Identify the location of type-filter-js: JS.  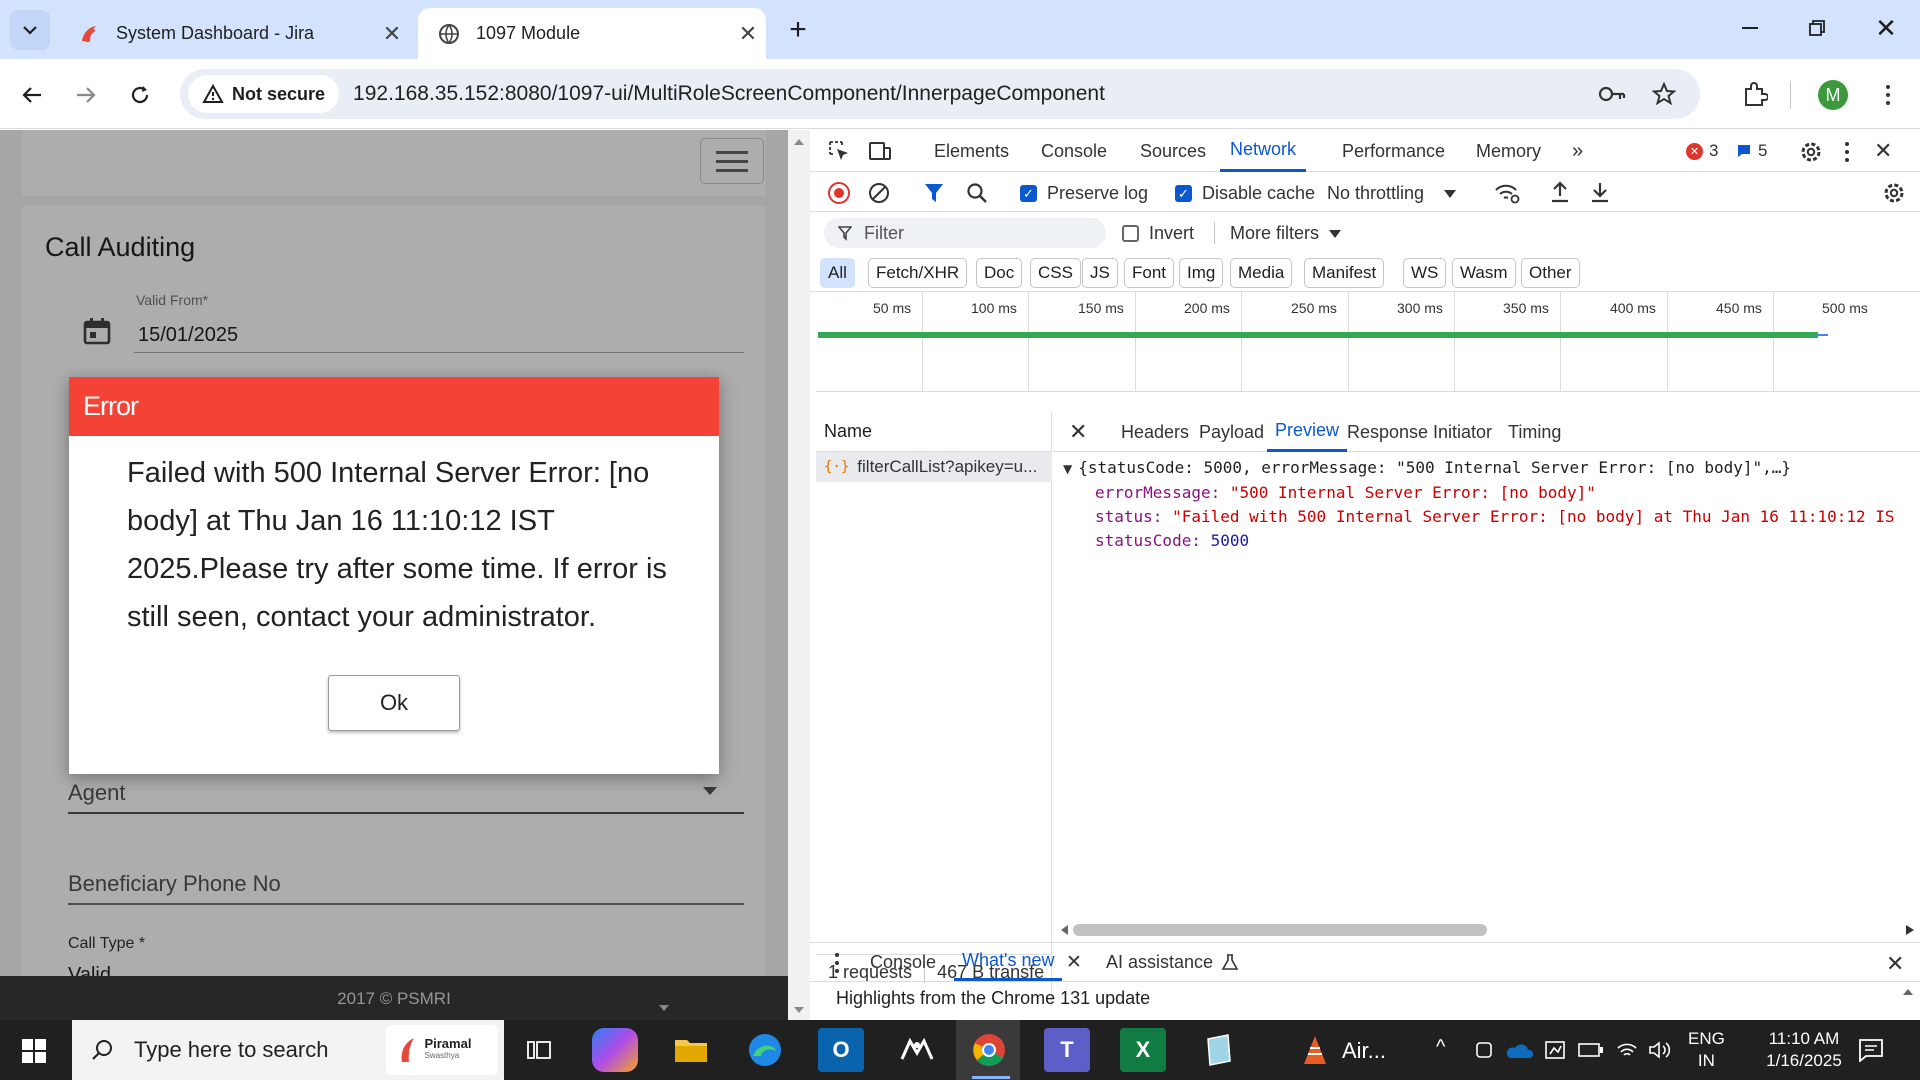
(1100, 273).